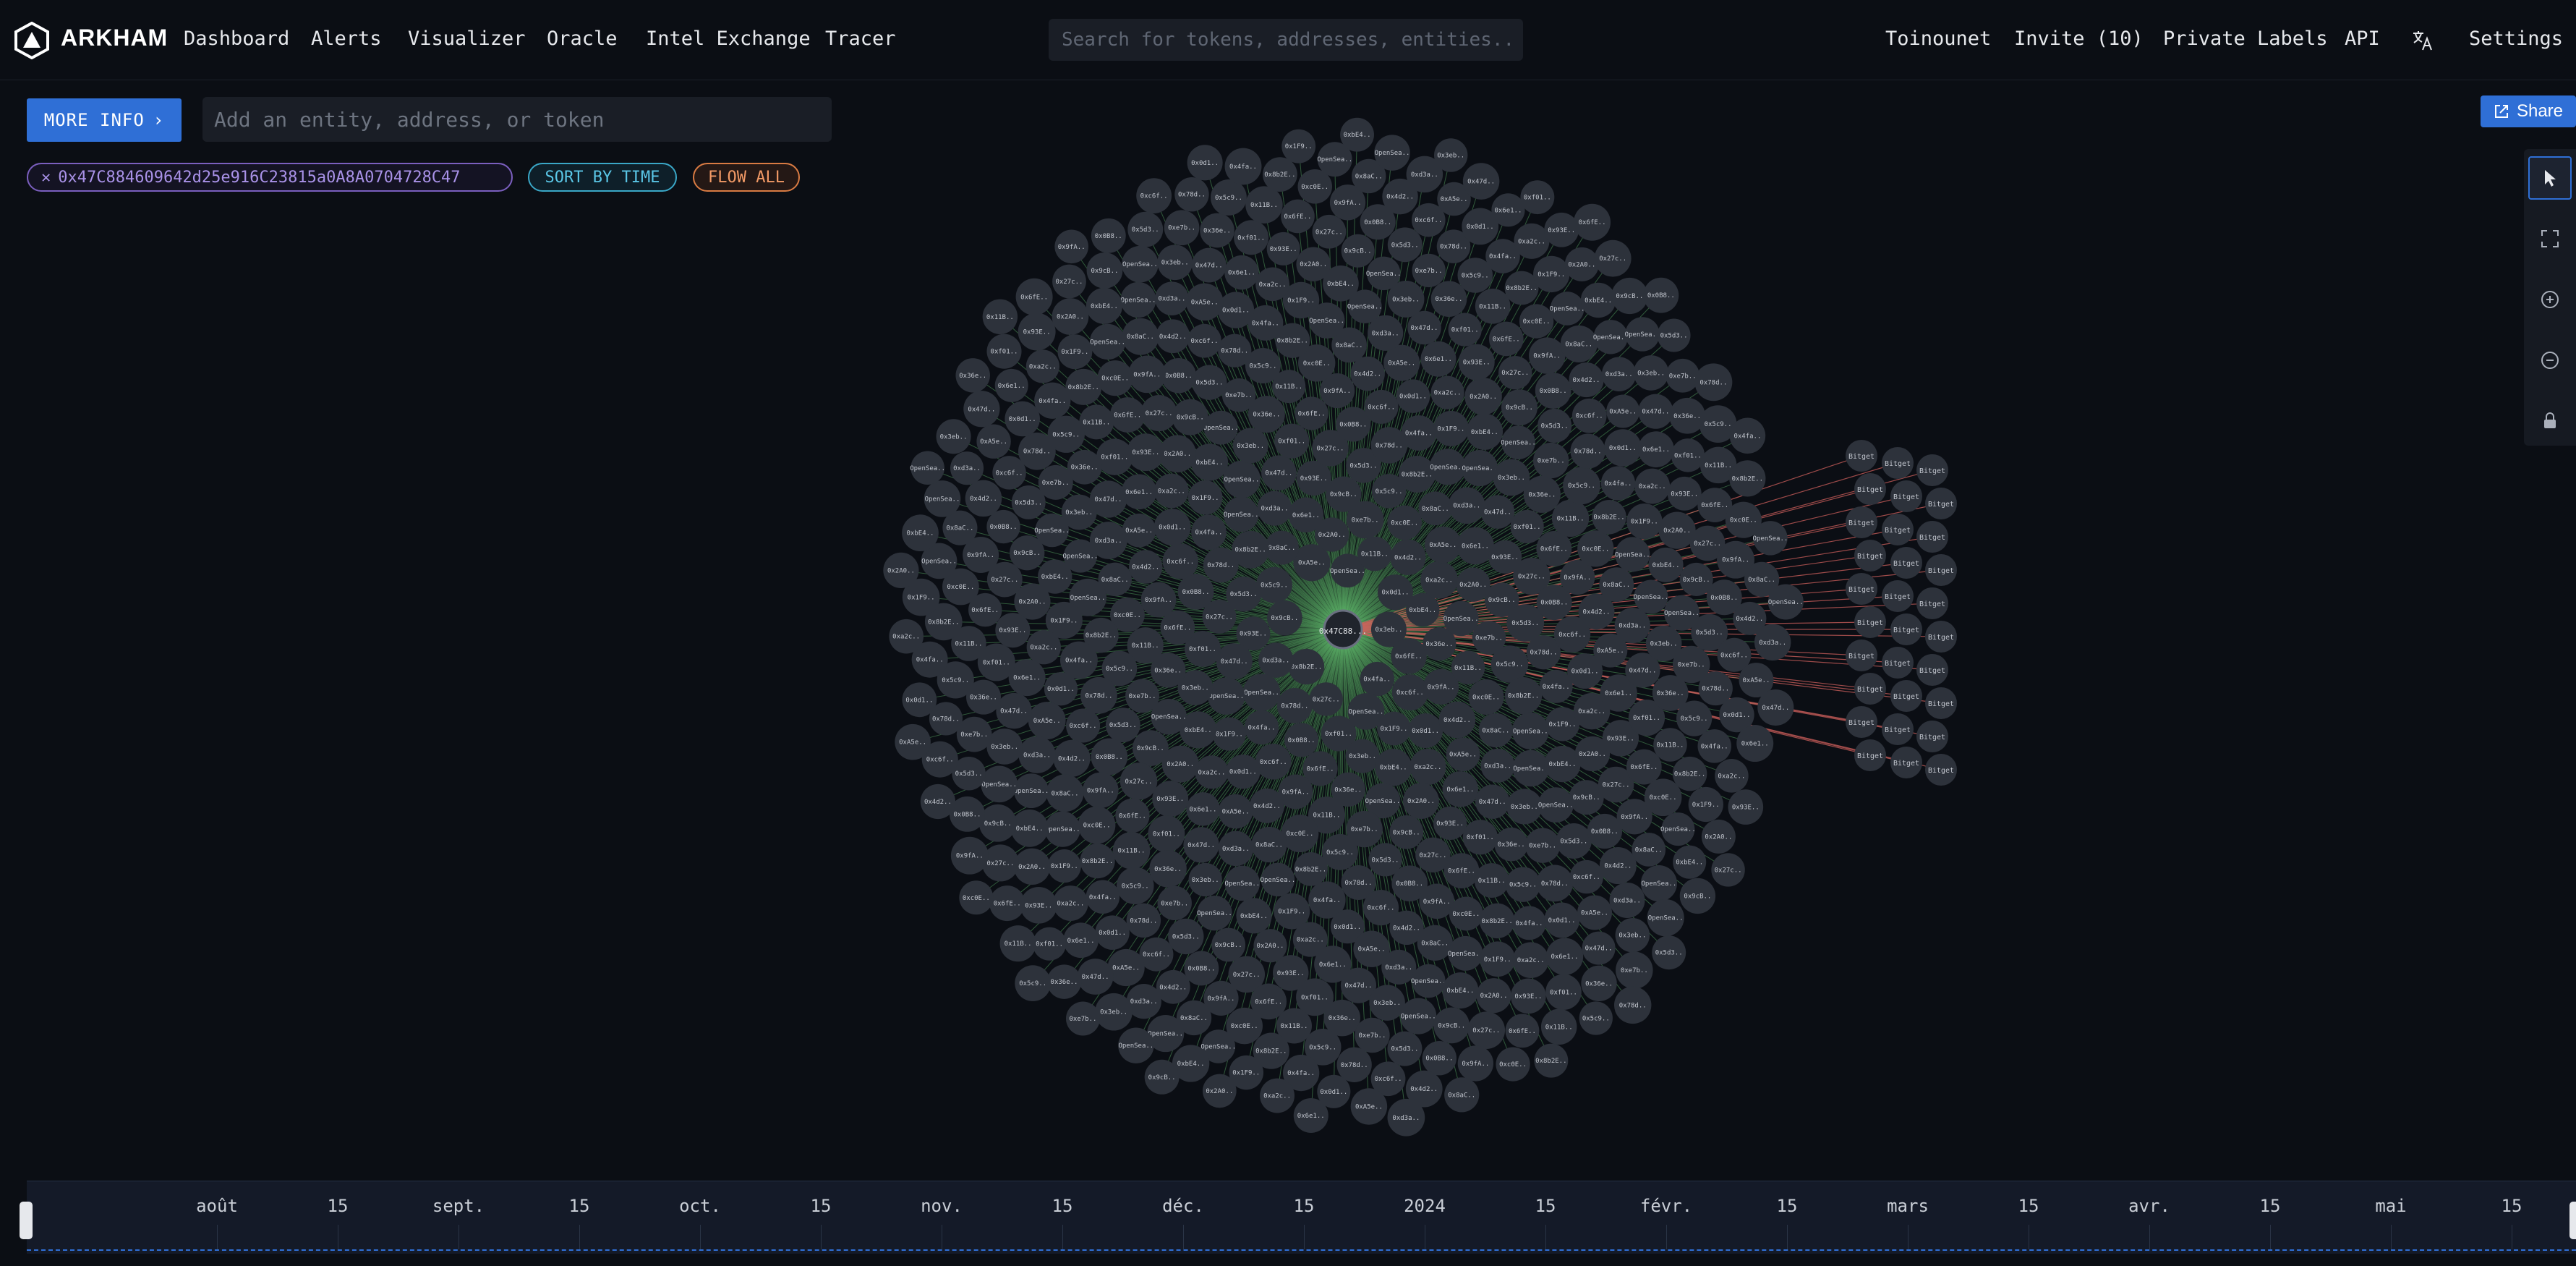  What do you see at coordinates (2516, 38) in the screenshot?
I see `nav-settings: Settings` at bounding box center [2516, 38].